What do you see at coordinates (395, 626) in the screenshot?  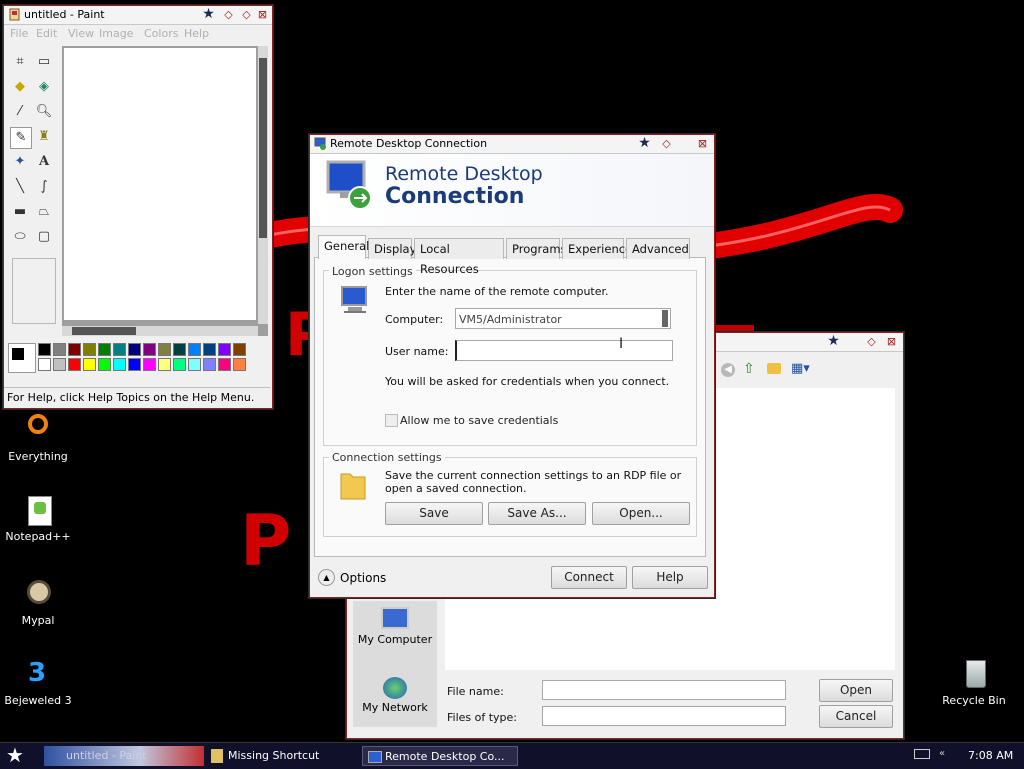 I see `places-my-computer: My Computer` at bounding box center [395, 626].